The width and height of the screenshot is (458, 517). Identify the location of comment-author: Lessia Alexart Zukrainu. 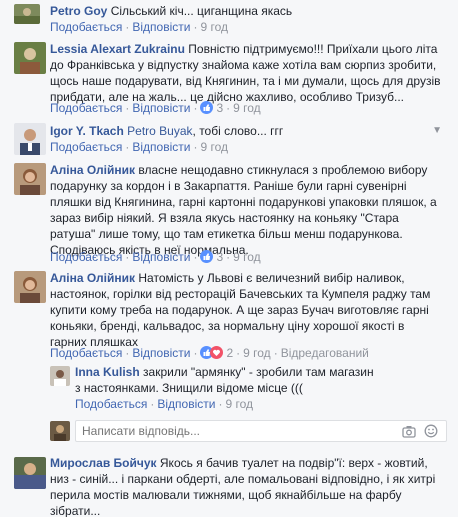
(117, 49).